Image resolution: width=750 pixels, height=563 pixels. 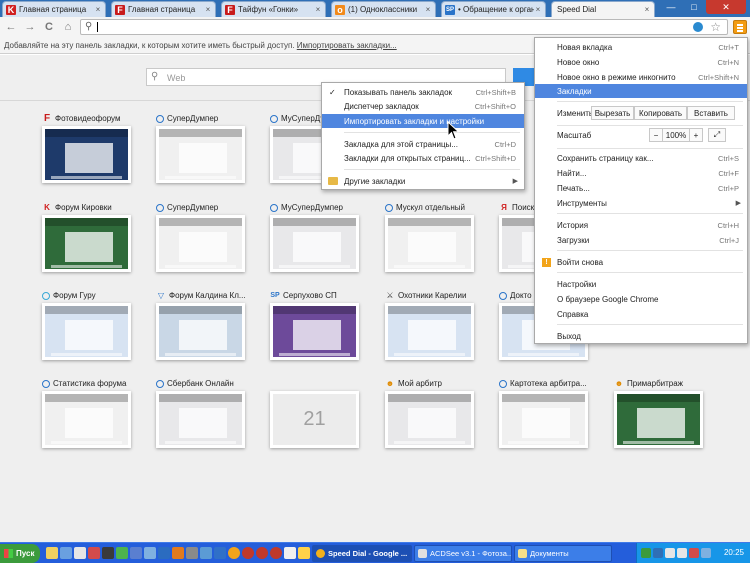 I want to click on tab-3: F Тайфун «Гонки» ×, so click(x=273, y=9).